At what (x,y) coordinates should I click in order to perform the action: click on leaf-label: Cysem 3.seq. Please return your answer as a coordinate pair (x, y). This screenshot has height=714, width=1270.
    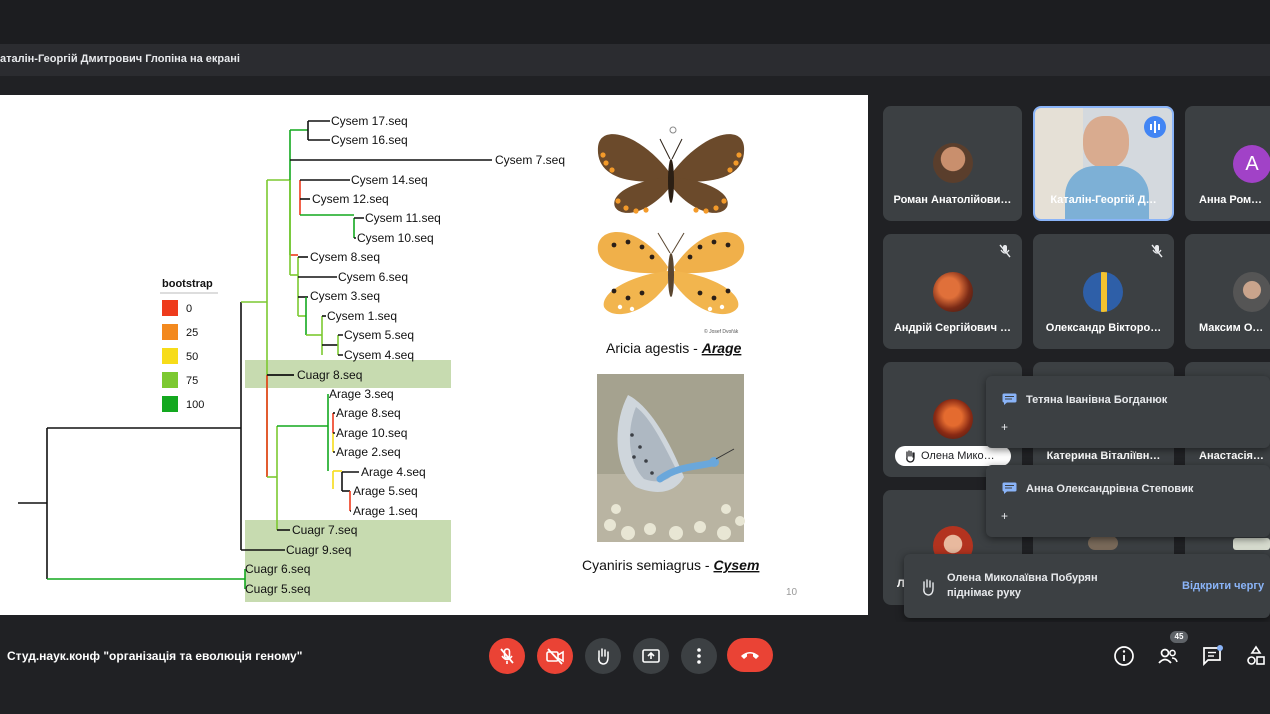
    Looking at the image, I should click on (345, 296).